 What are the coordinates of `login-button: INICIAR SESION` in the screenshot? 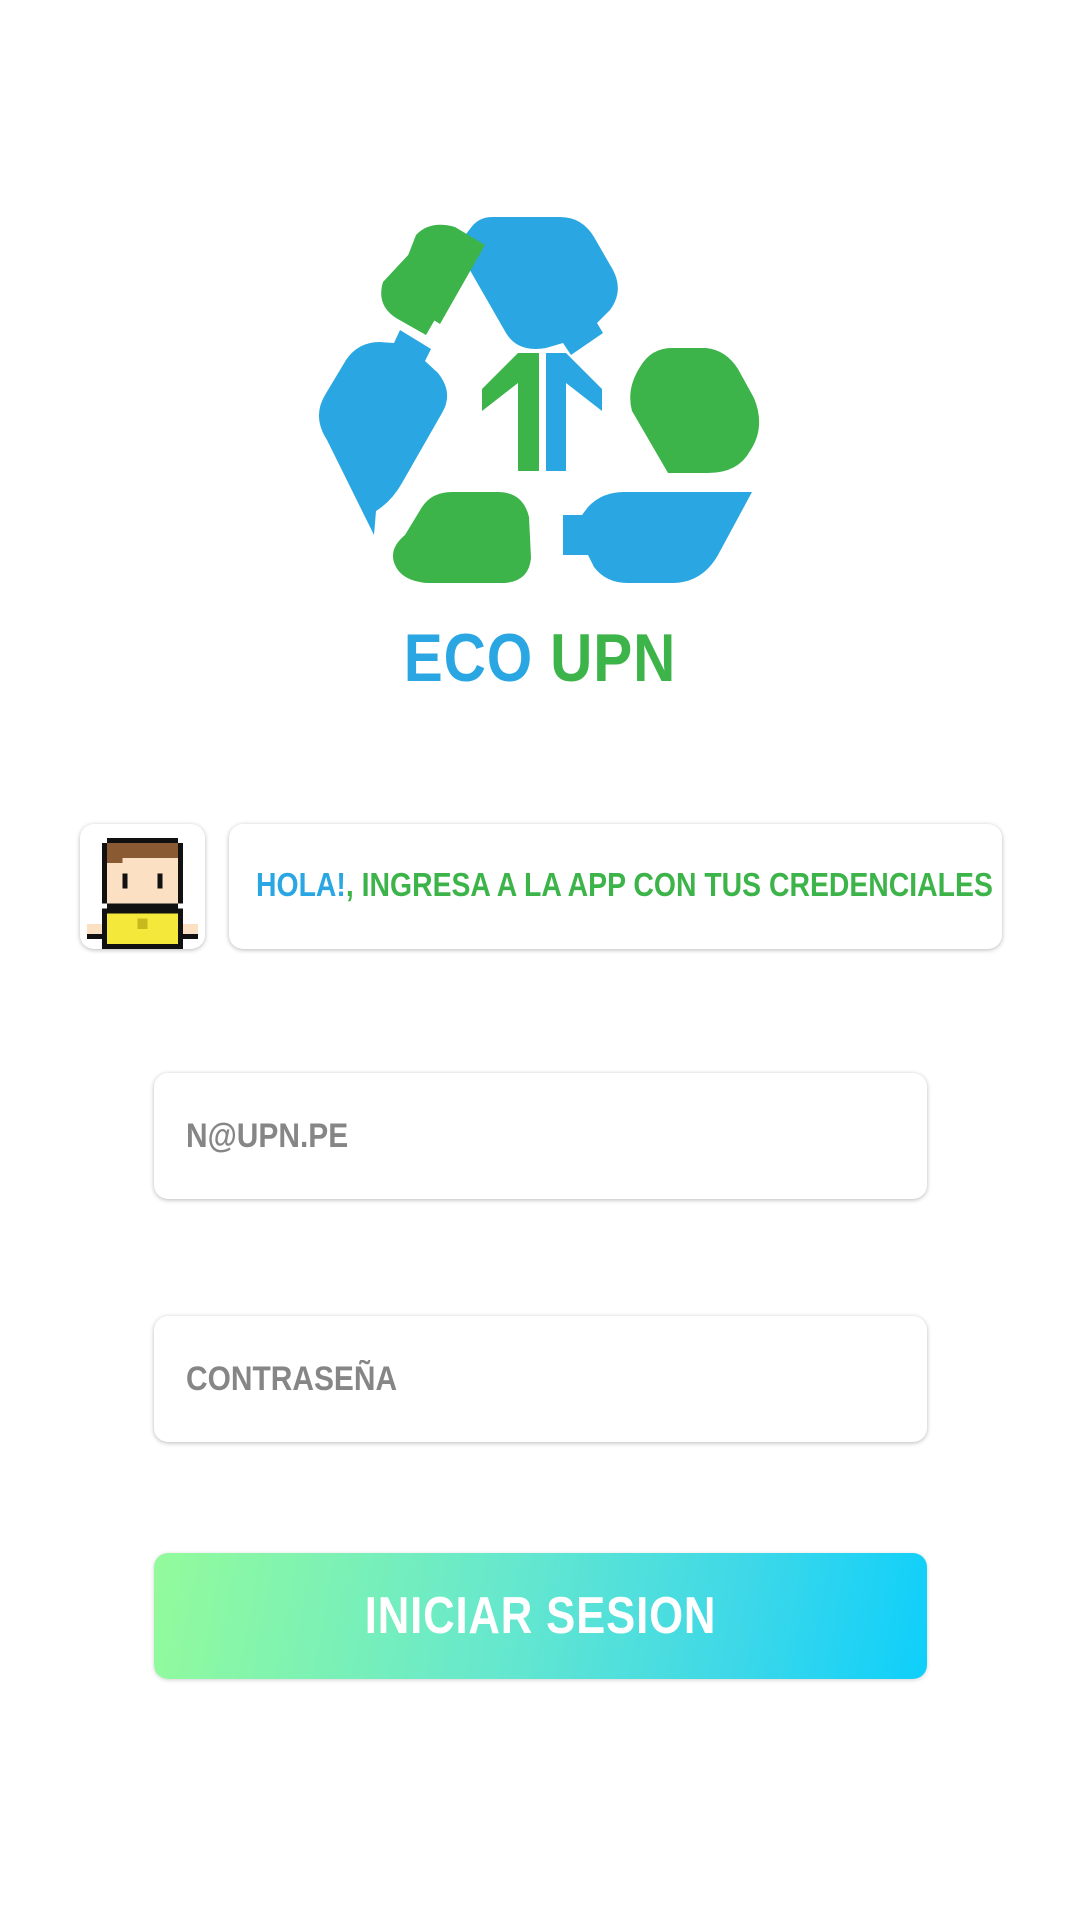 It's located at (540, 1616).